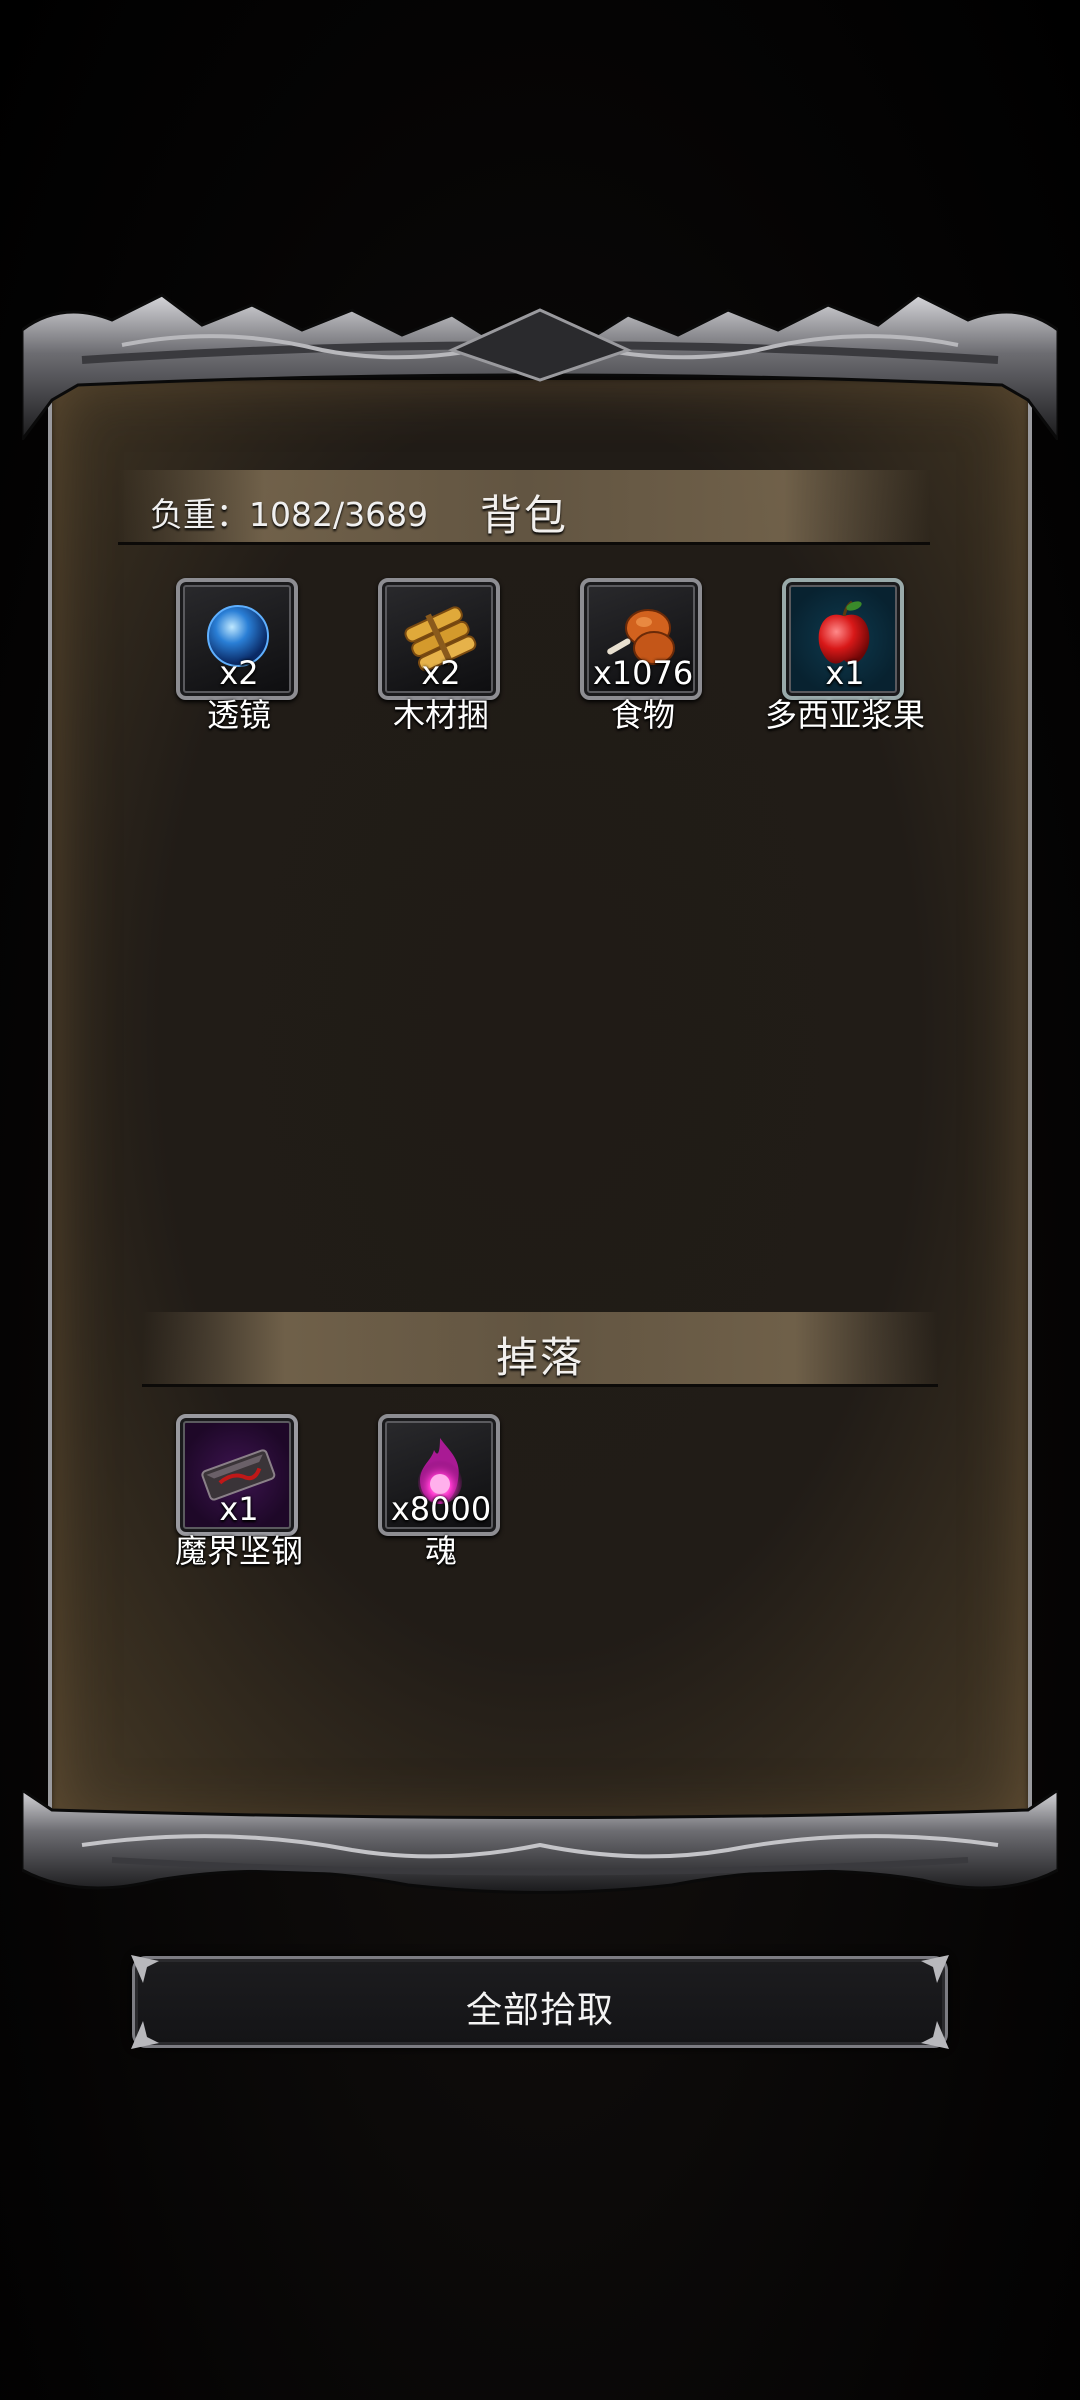 This screenshot has height=2400, width=1080. I want to click on inventory-title: 背包, so click(523, 515).